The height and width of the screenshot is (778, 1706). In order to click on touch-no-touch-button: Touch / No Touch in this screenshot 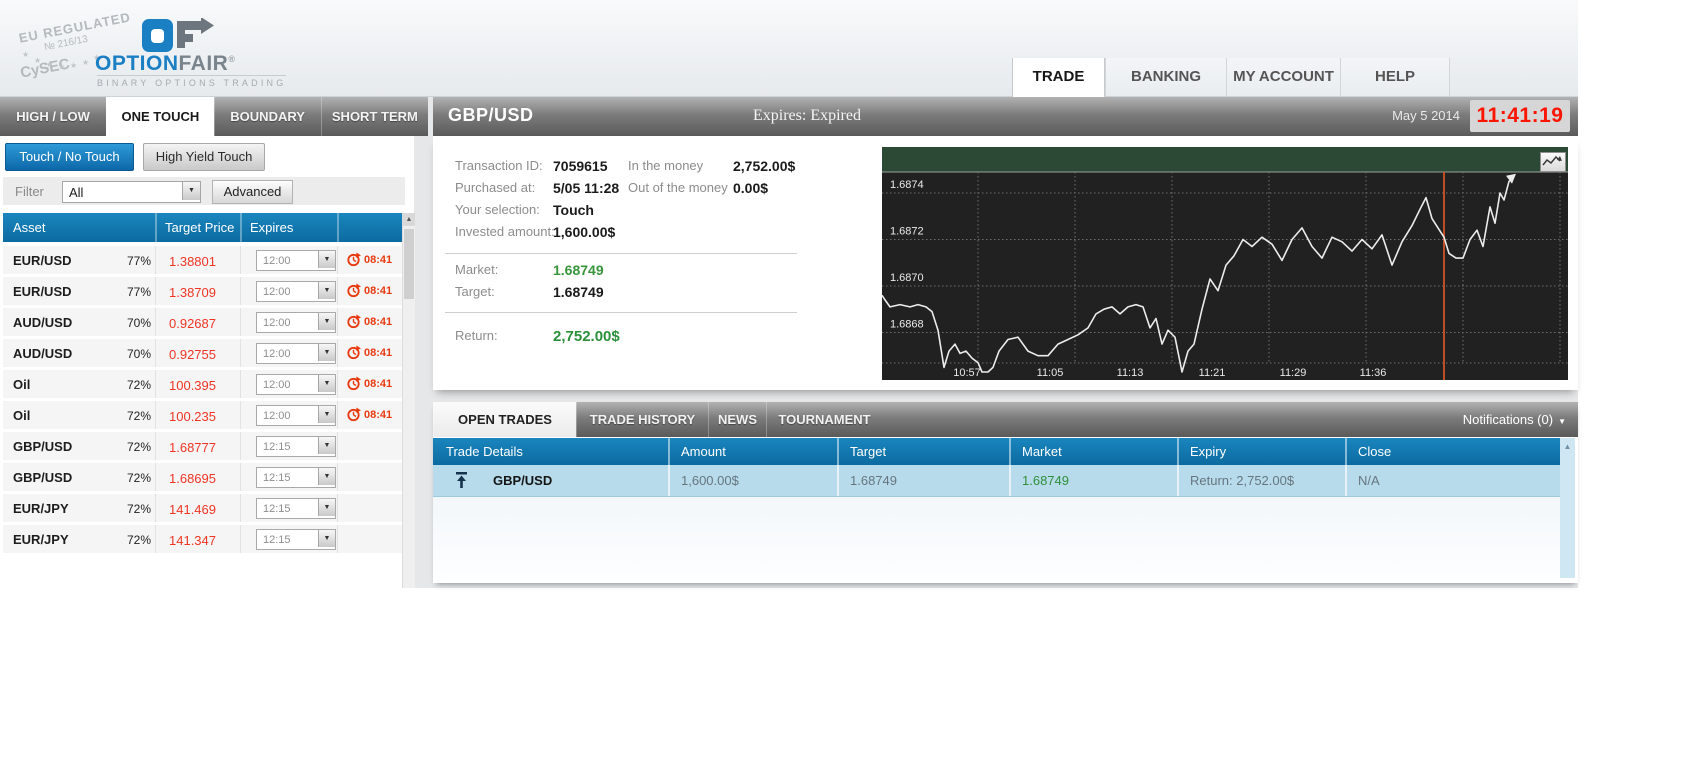, I will do `click(69, 157)`.